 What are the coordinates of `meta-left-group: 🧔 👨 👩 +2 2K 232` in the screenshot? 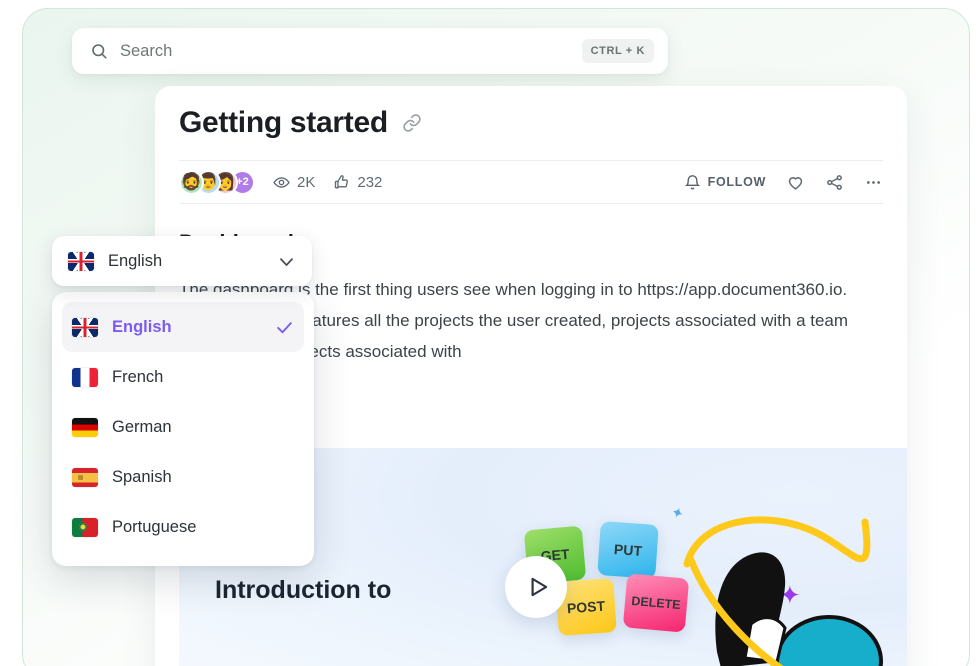 It's located at (280, 182).